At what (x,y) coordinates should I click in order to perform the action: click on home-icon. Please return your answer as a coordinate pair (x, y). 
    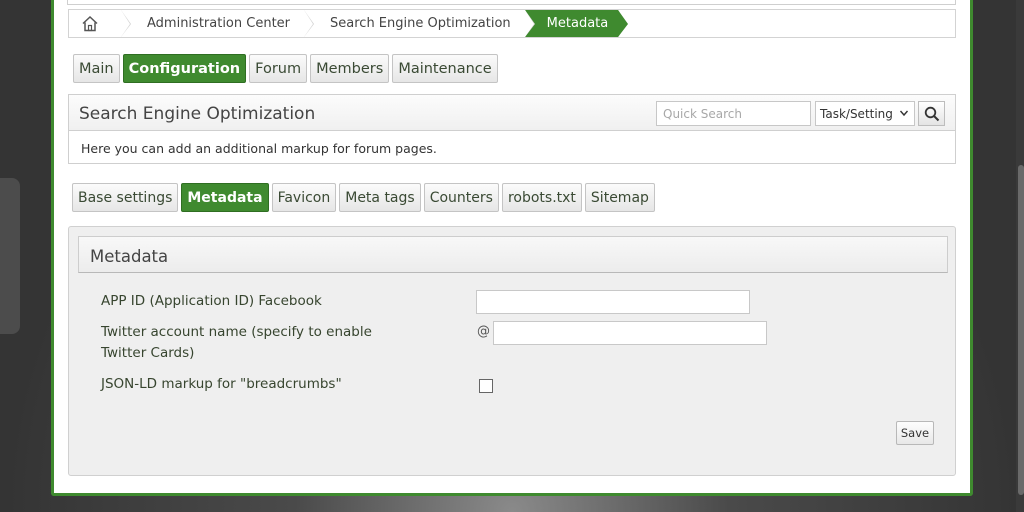
    Looking at the image, I should click on (90, 23).